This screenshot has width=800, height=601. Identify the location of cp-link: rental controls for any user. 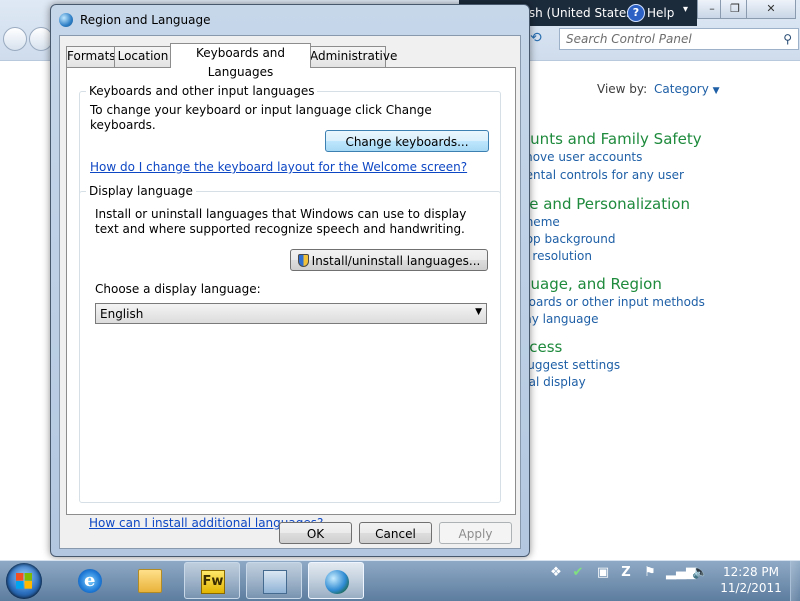
(602, 175).